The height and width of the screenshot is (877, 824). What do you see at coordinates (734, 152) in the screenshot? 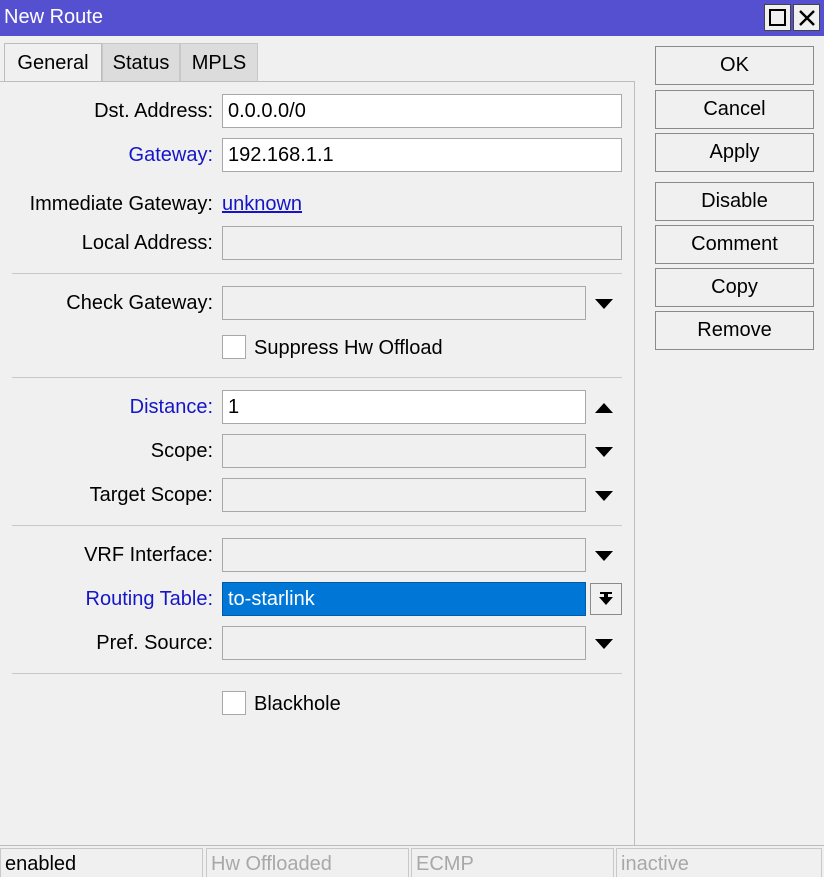
I see `apply-button: Apply` at bounding box center [734, 152].